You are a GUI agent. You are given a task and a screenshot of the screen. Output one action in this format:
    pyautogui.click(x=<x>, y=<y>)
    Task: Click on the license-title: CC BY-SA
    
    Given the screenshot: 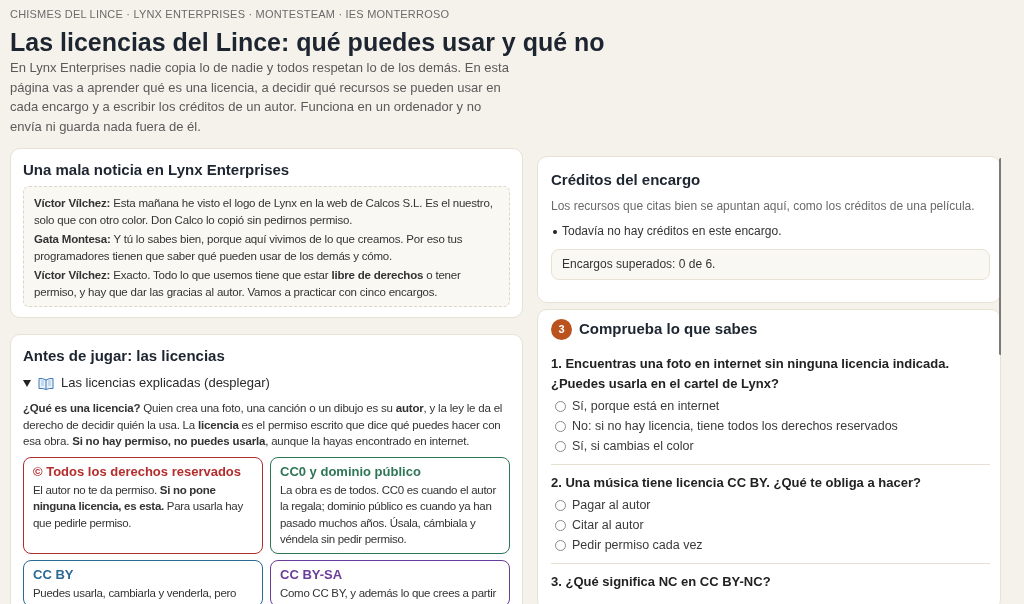 What is the action you would take?
    pyautogui.click(x=312, y=574)
    